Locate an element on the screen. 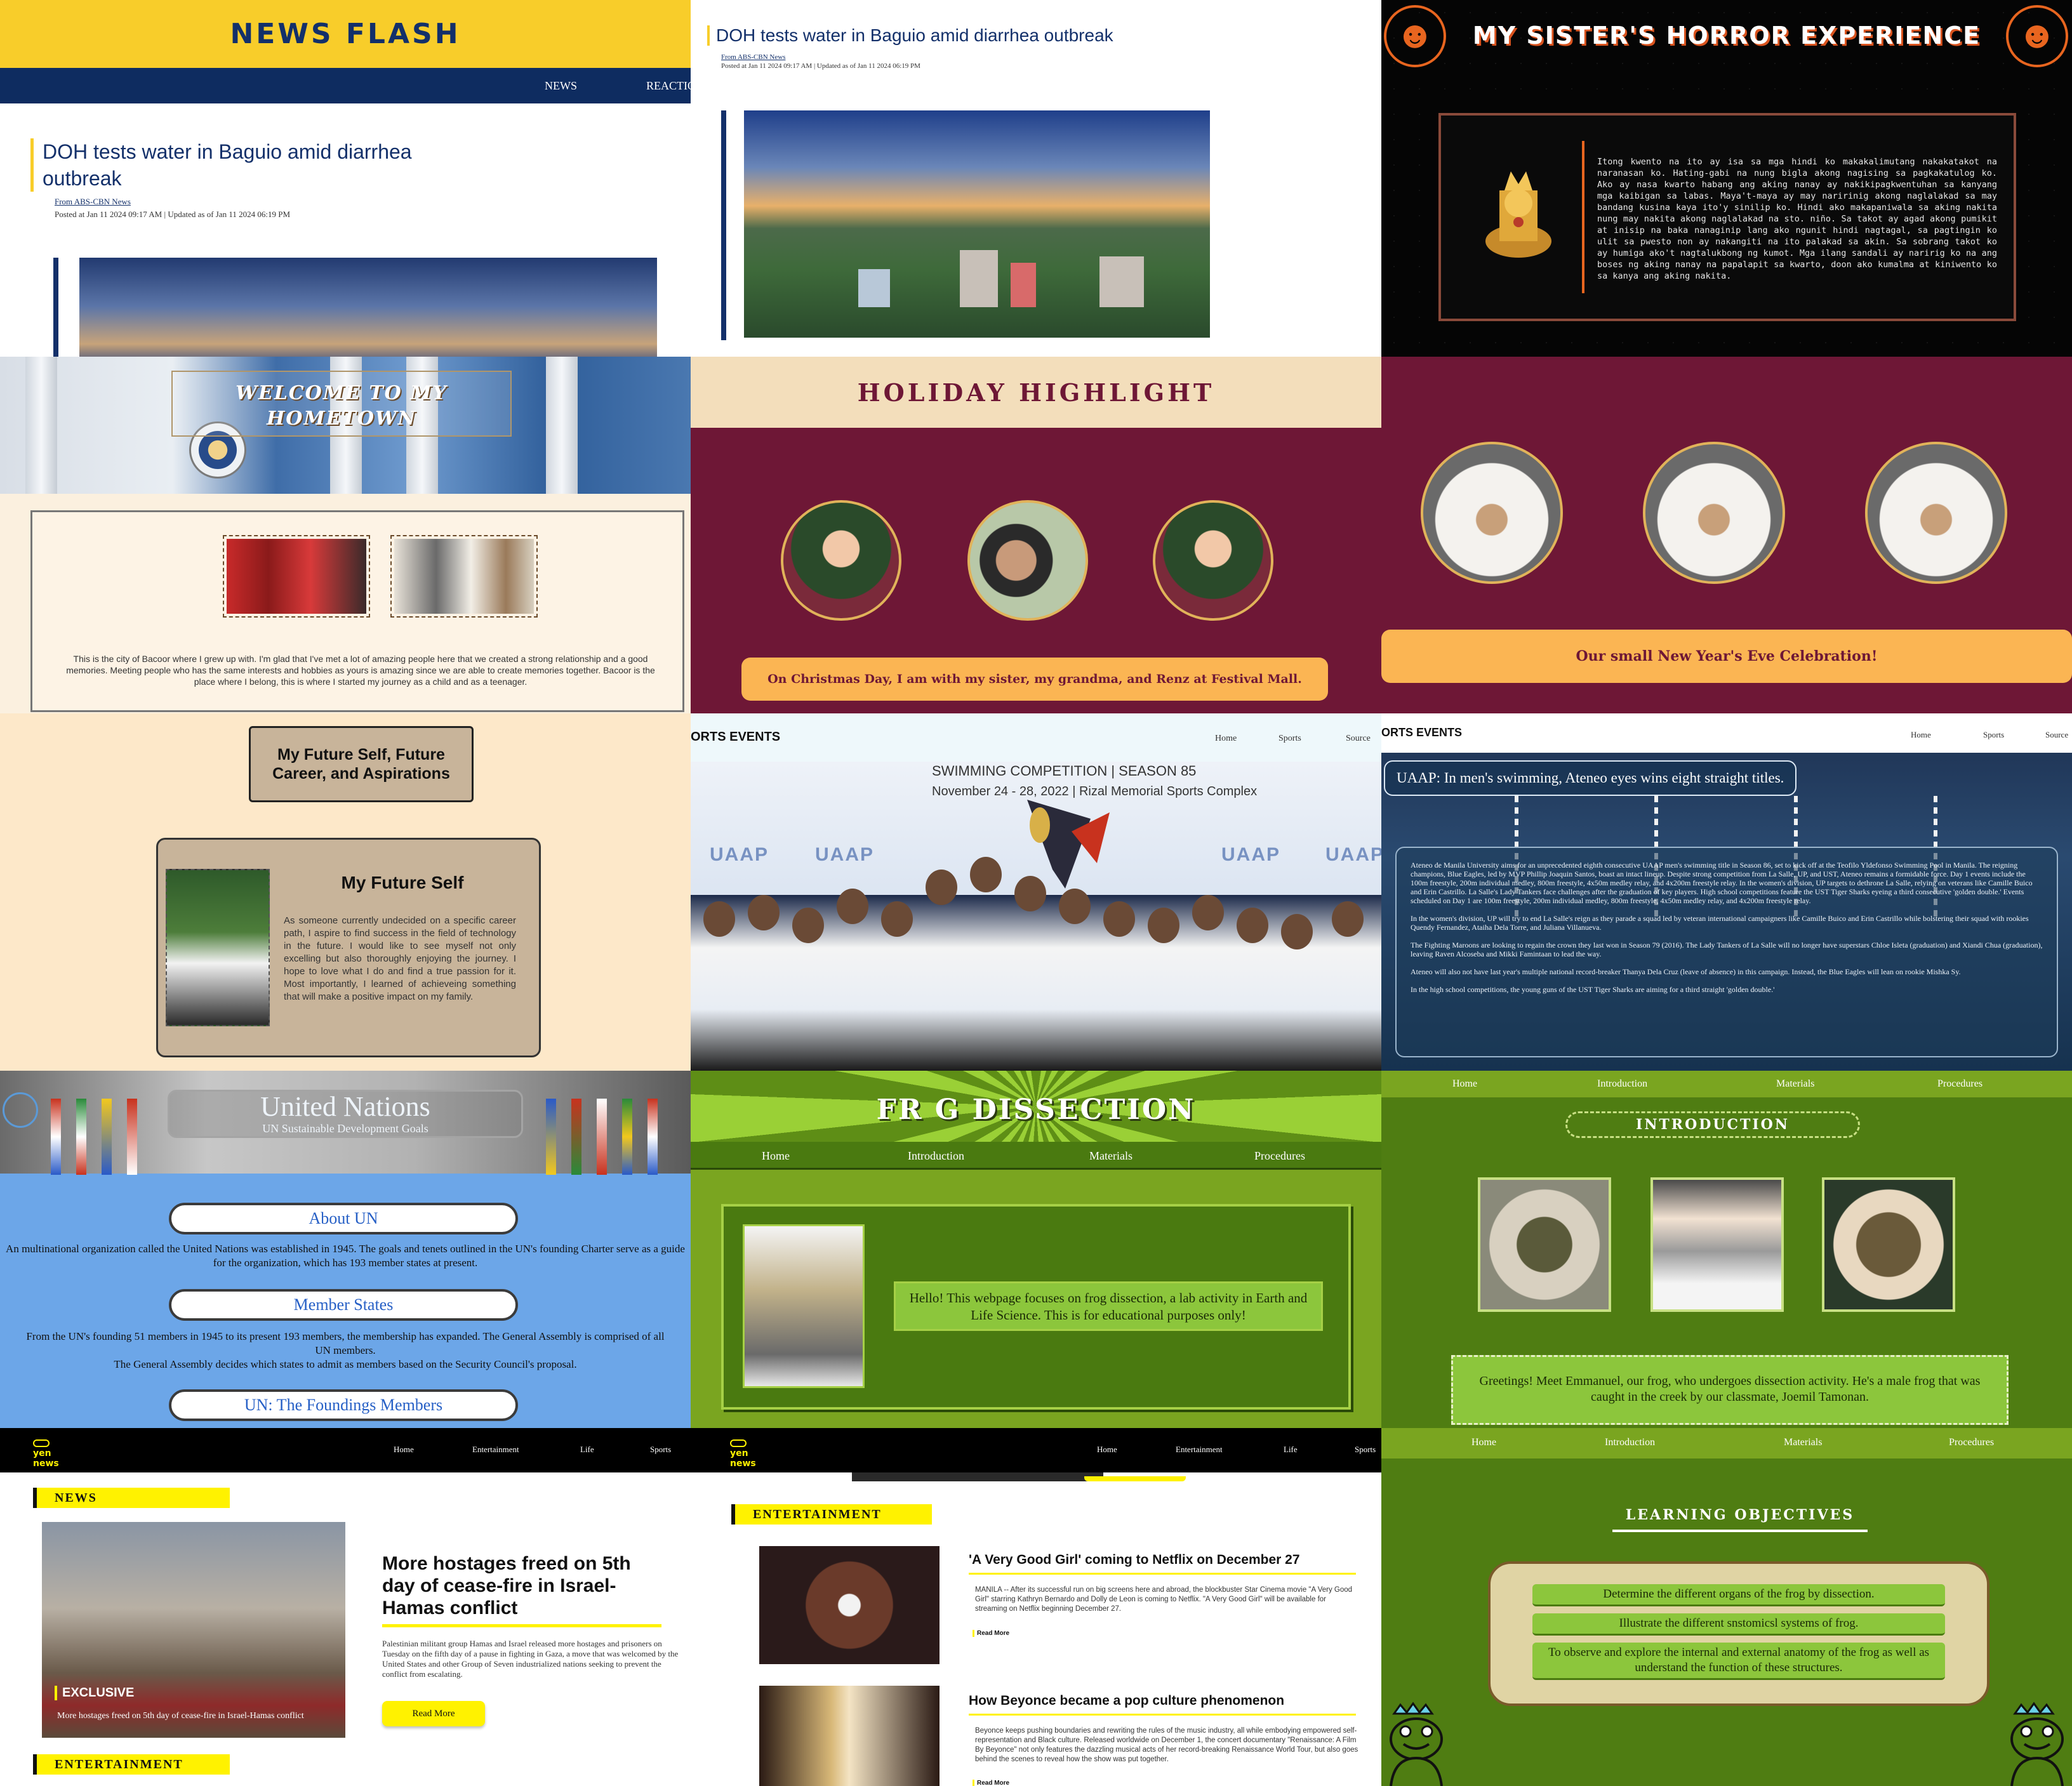  page-title: HOLIDAY HIGHLIGHT is located at coordinates (1036, 393).